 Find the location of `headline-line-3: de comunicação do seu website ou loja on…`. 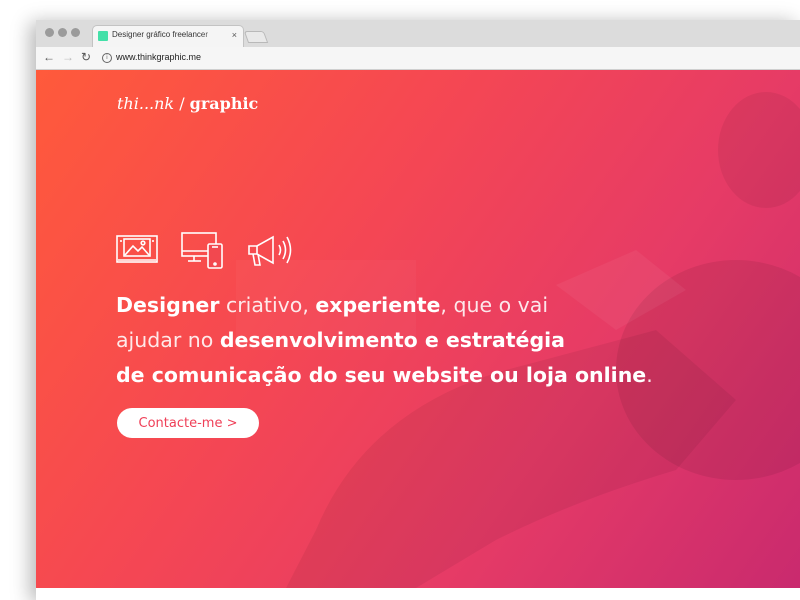

headline-line-3: de comunicação do seu website ou loja on… is located at coordinates (384, 375).